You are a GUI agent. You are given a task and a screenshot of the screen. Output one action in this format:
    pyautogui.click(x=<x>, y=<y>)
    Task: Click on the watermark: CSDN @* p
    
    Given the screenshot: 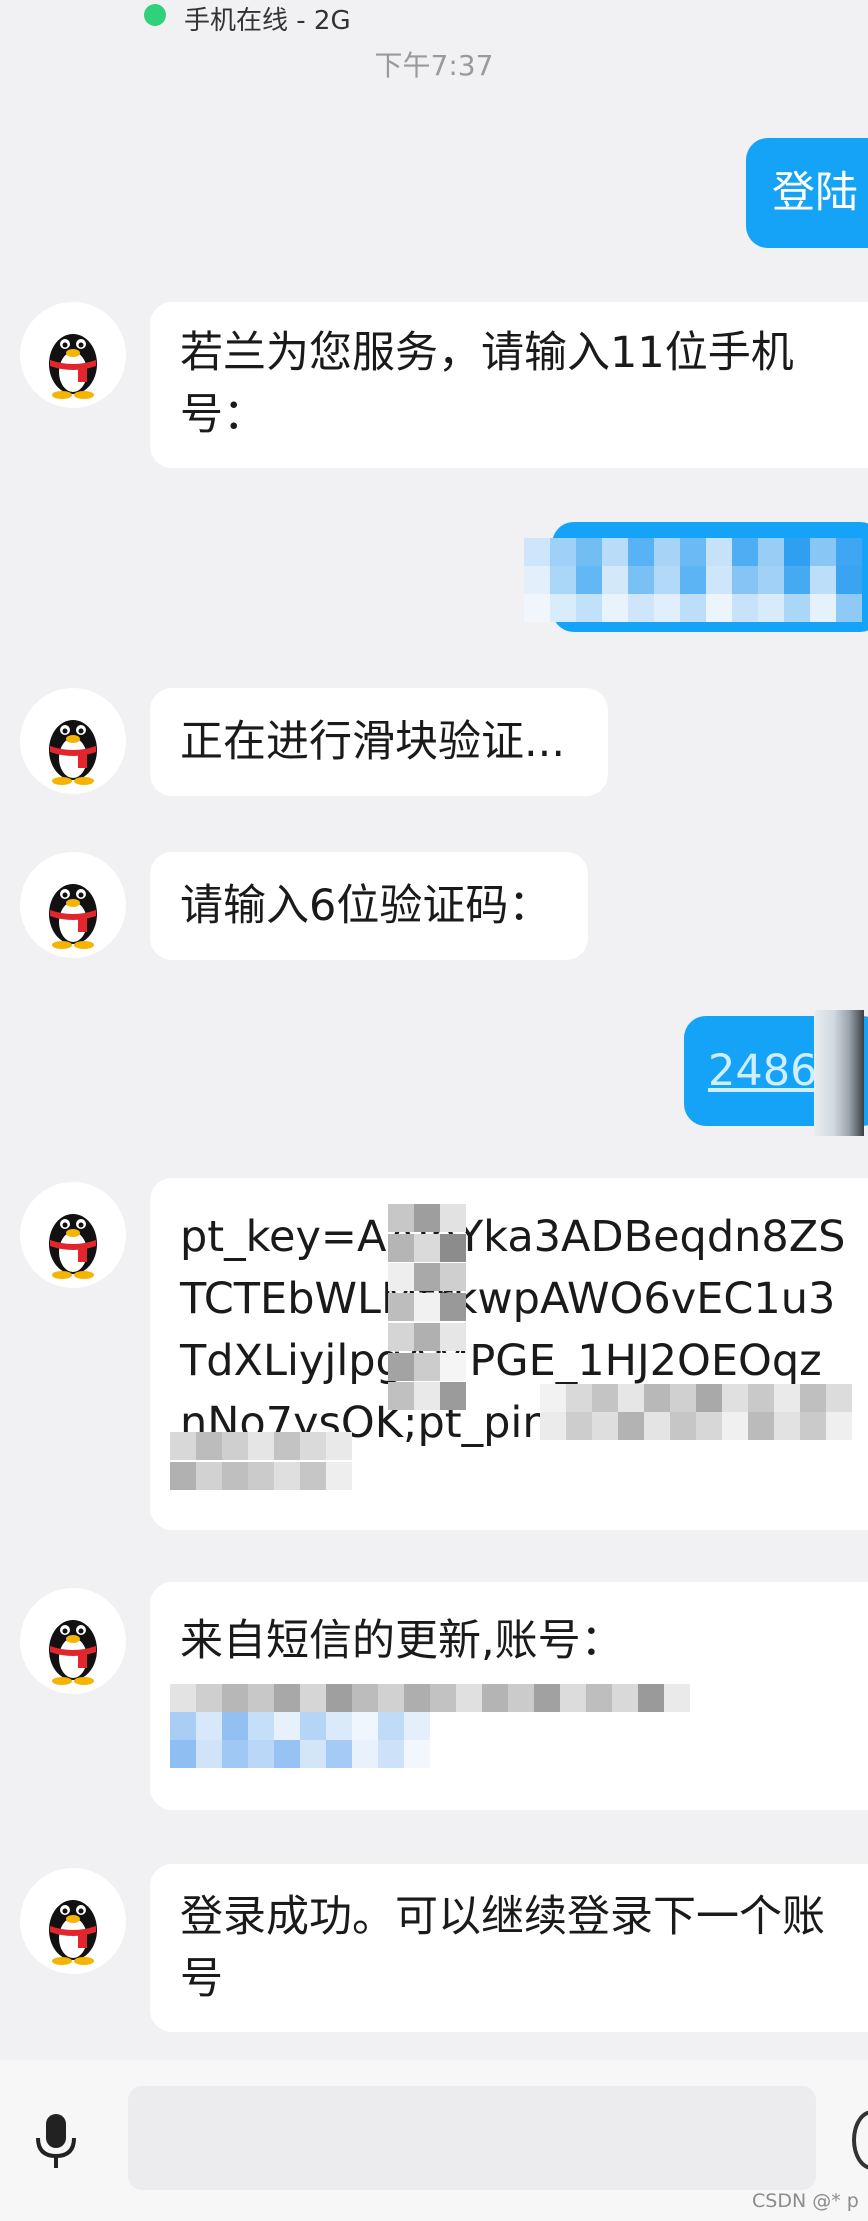 What is the action you would take?
    pyautogui.click(x=805, y=2201)
    